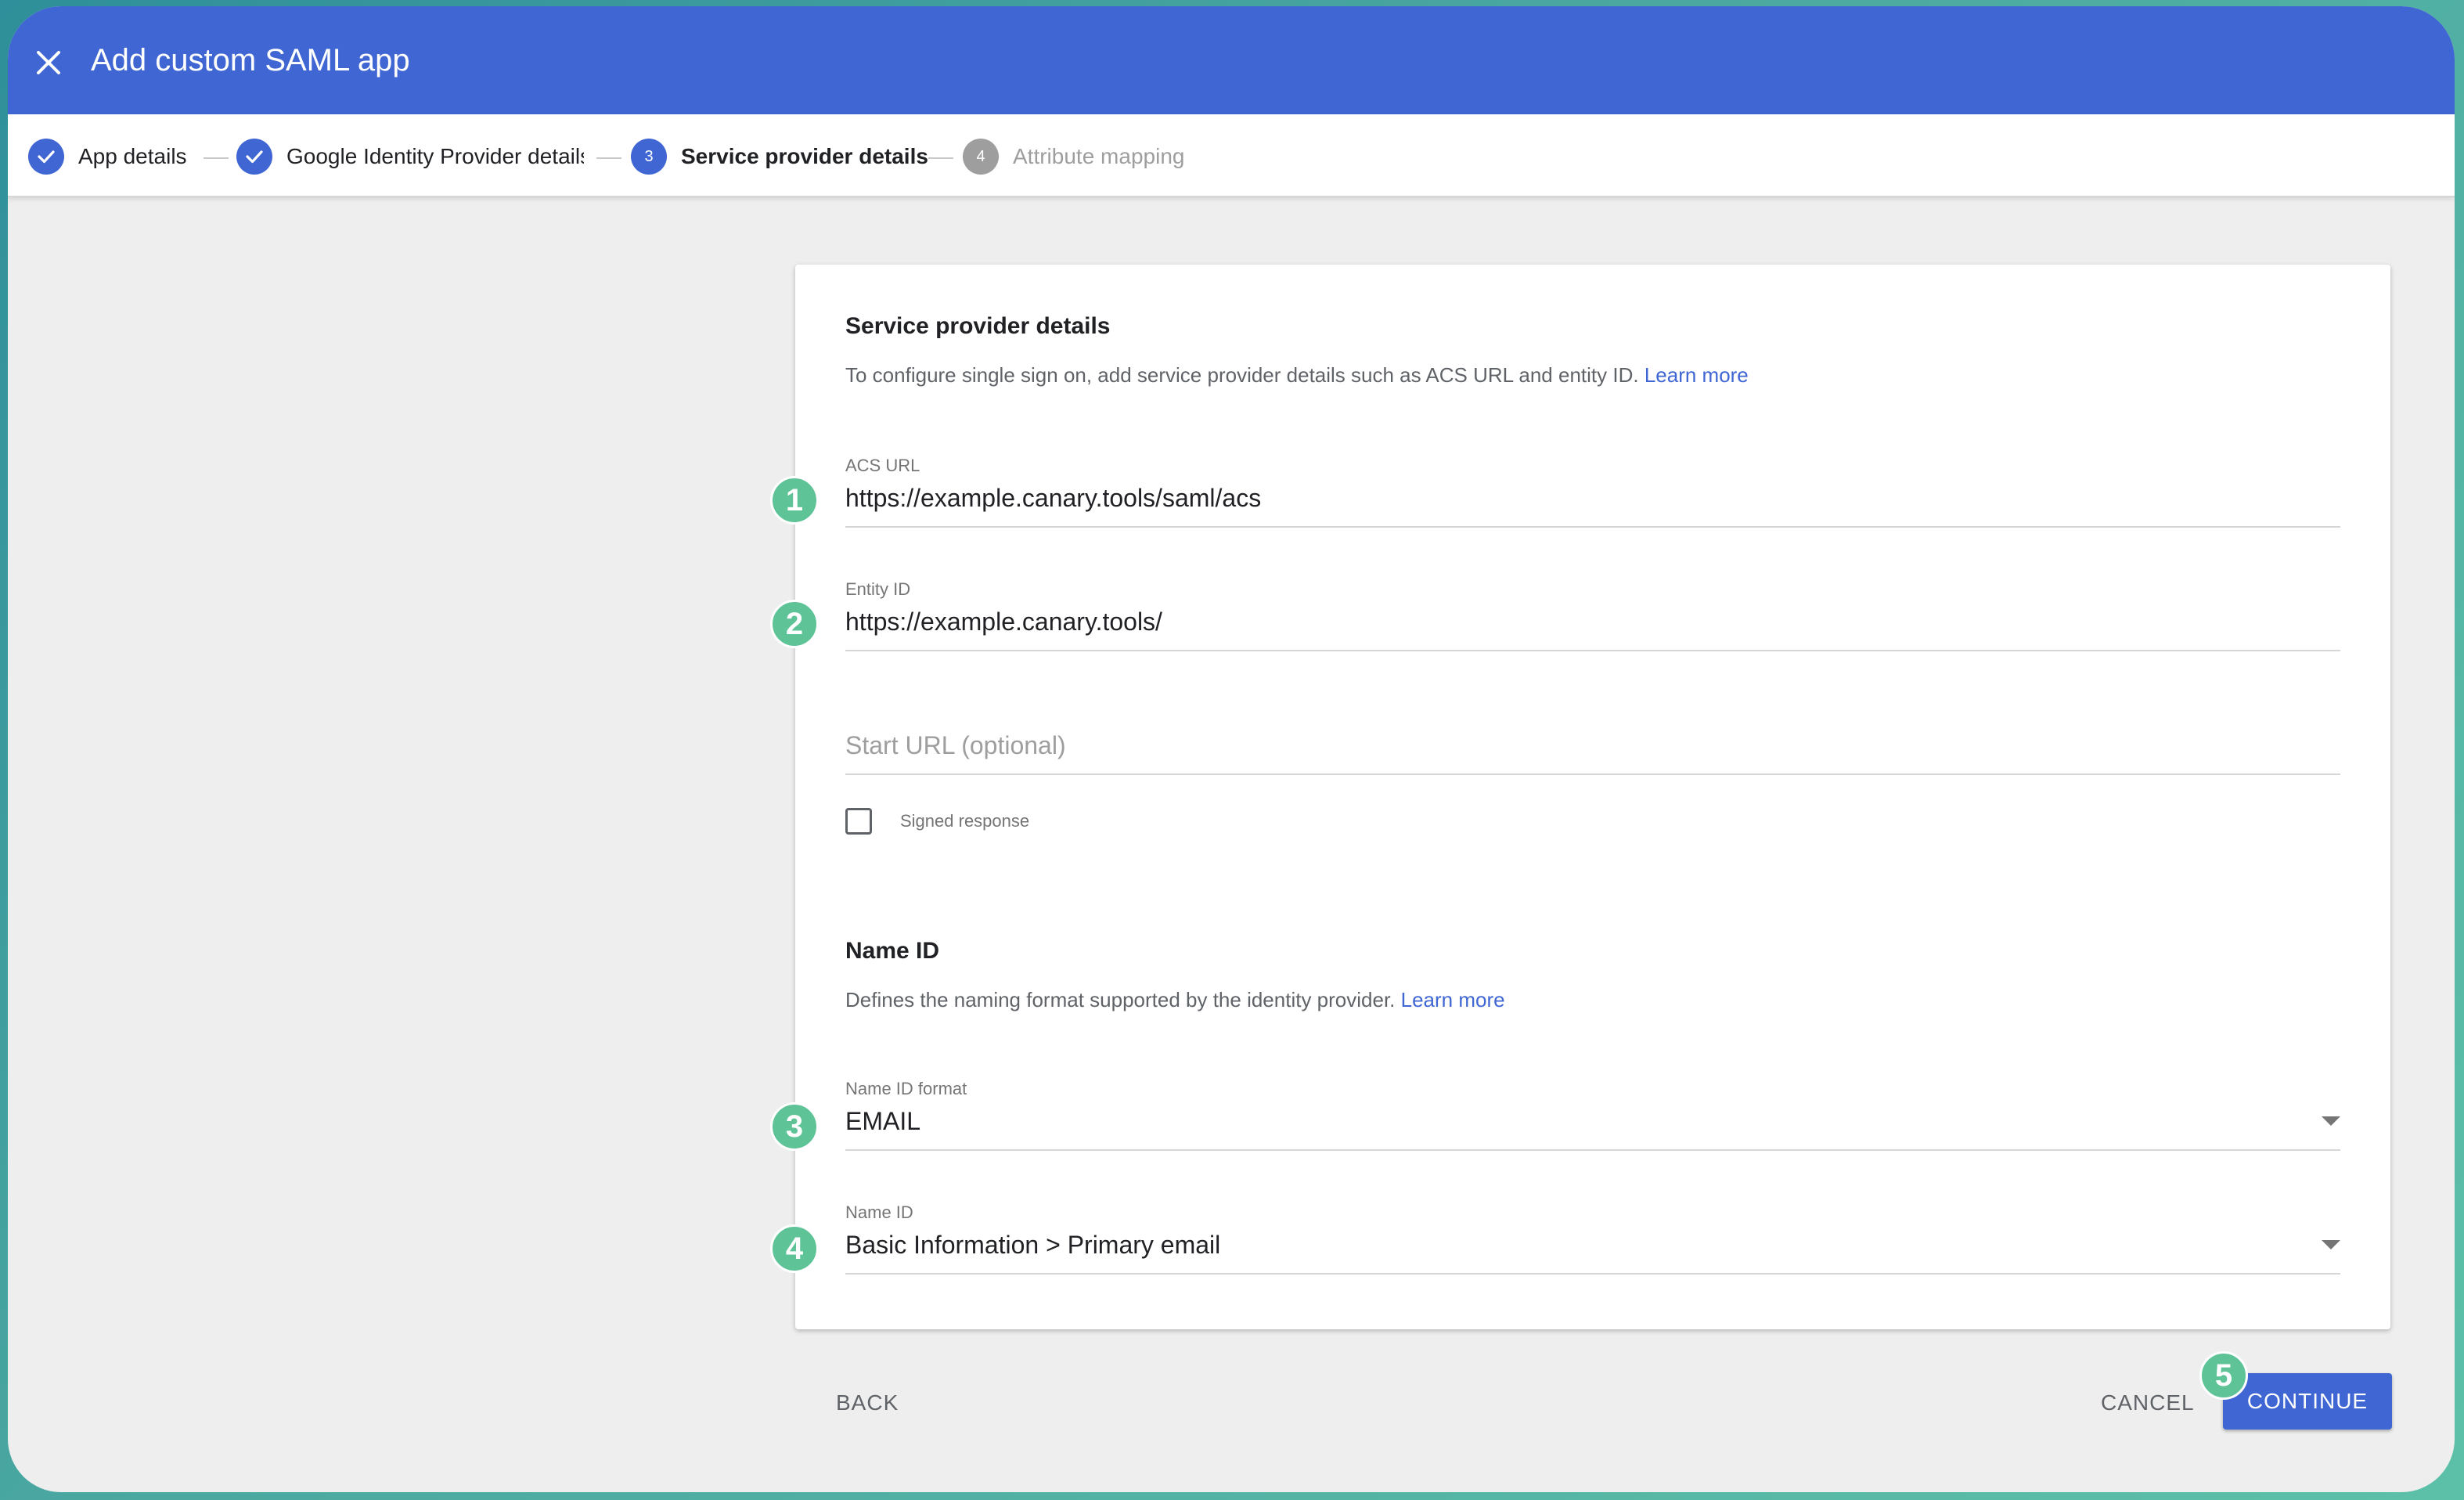  Describe the element at coordinates (1573, 622) in the screenshot. I see `entity-id-input` at that location.